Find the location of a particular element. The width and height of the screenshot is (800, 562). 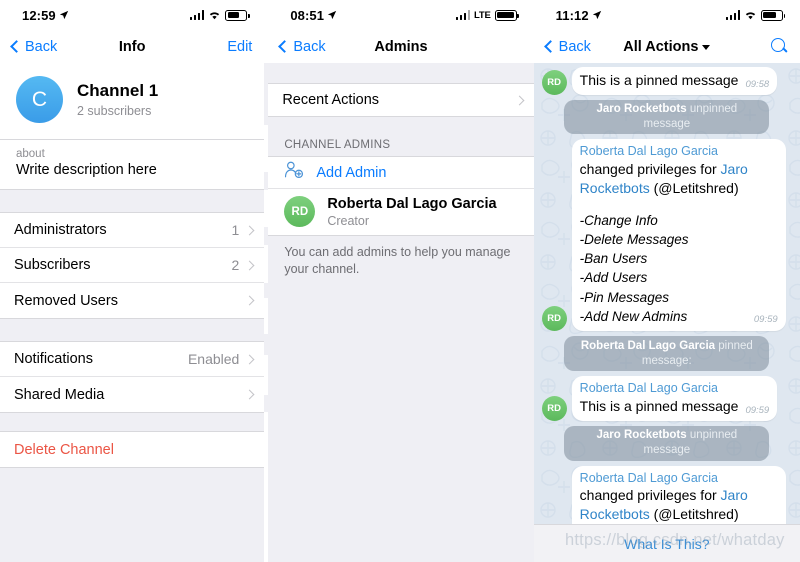

channel-admins-section-label: CHANNEL ADMINS is located at coordinates (337, 145).